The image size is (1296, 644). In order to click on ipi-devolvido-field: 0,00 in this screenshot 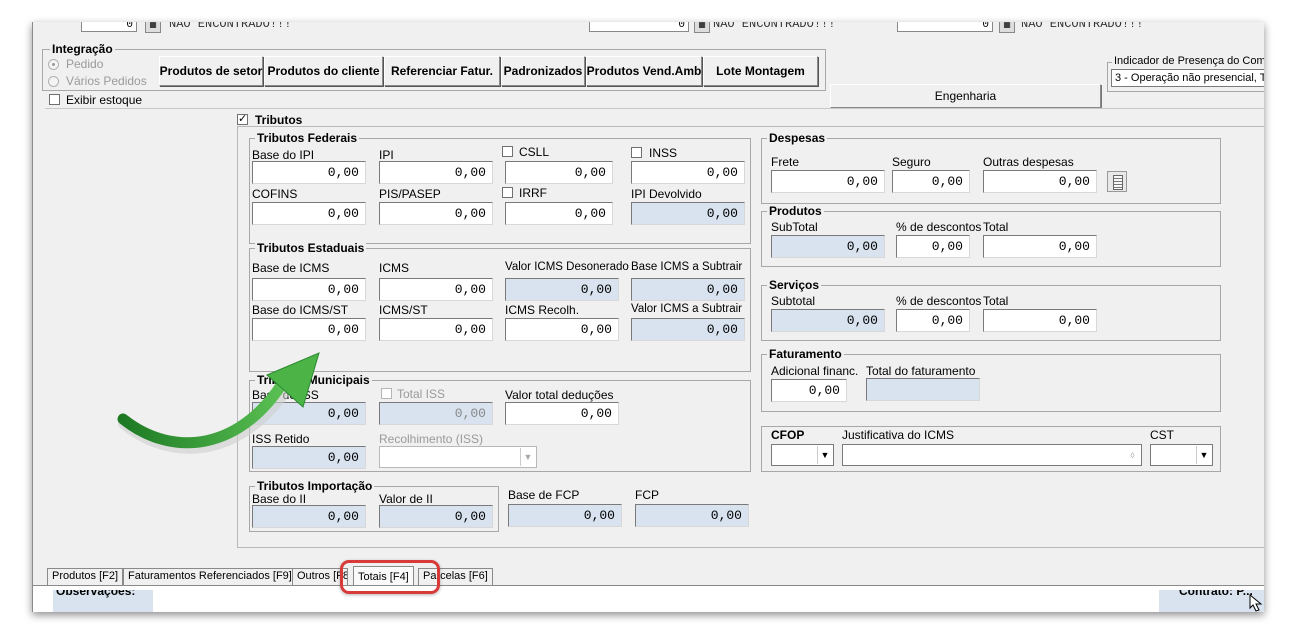, I will do `click(688, 213)`.